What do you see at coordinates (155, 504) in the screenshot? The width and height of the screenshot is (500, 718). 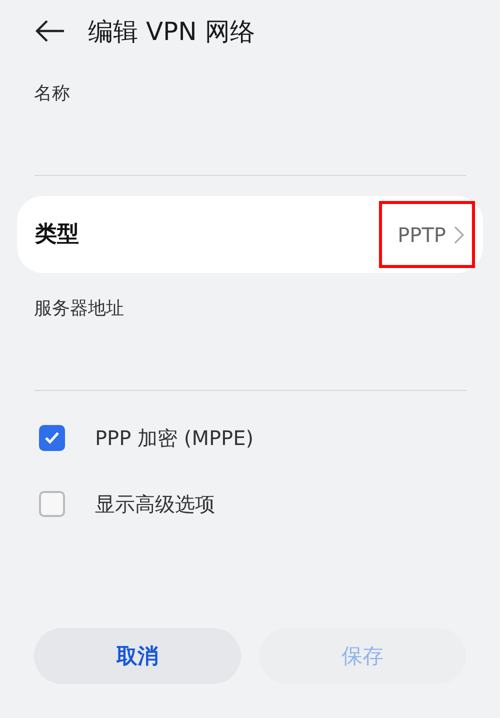 I see `option-label: 显示高级选项` at bounding box center [155, 504].